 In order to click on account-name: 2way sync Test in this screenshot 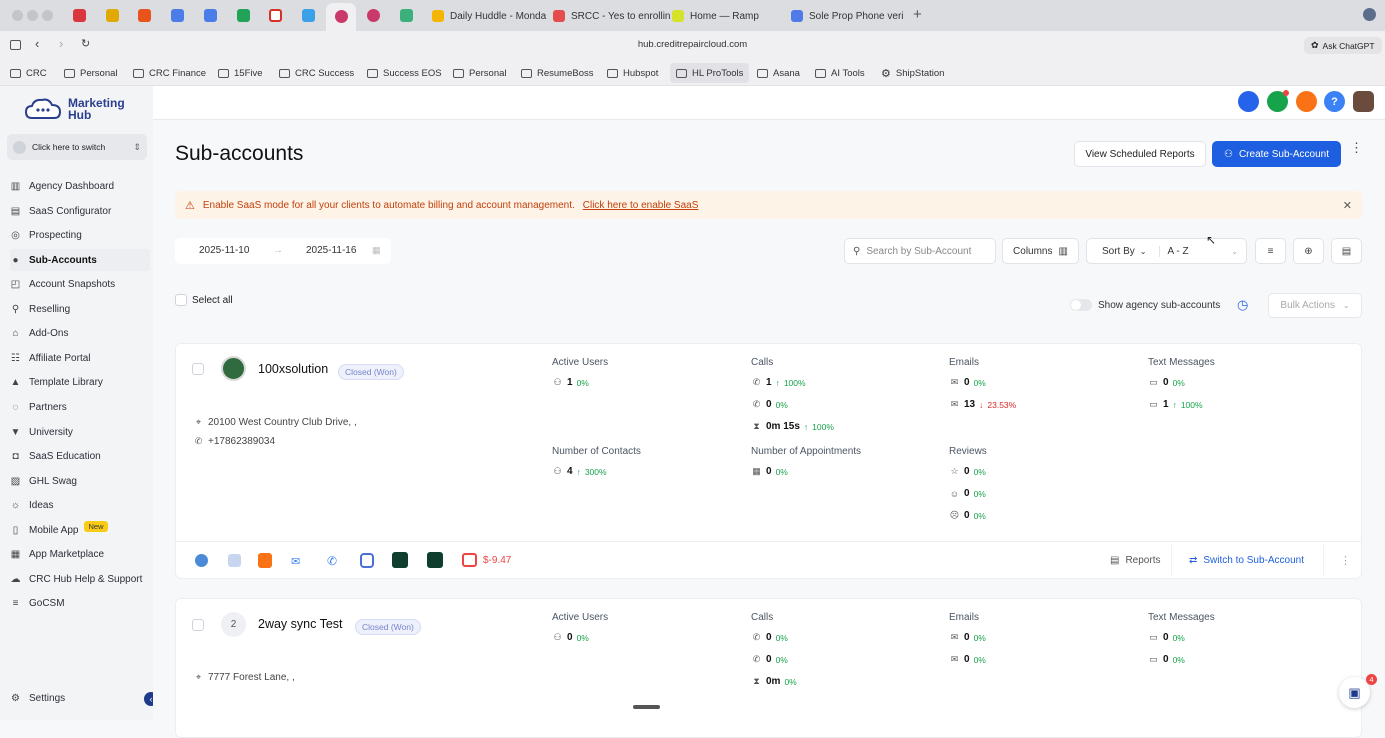, I will do `click(300, 624)`.